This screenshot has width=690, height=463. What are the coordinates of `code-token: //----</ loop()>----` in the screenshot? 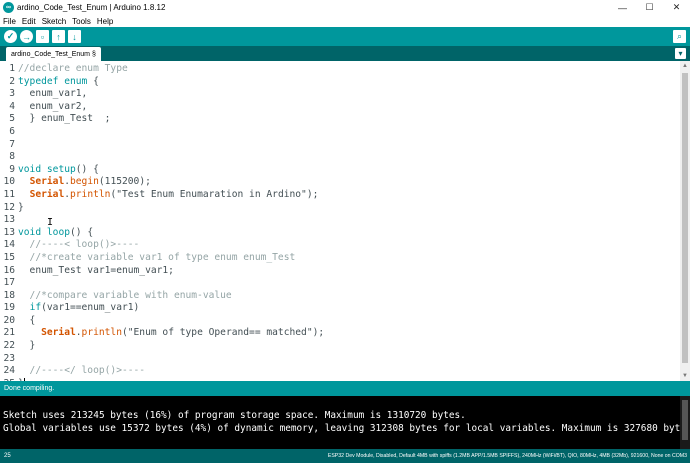 It's located at (82, 371).